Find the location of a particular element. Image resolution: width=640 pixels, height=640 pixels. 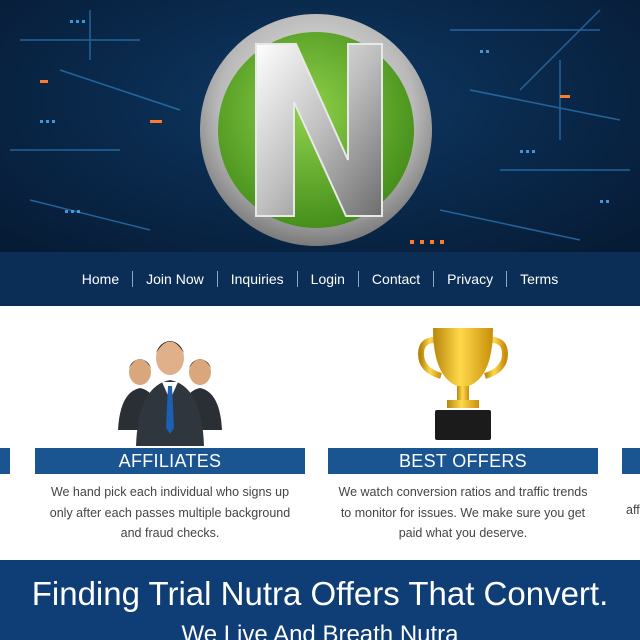

nav-join-now: Join Now is located at coordinates (175, 279).